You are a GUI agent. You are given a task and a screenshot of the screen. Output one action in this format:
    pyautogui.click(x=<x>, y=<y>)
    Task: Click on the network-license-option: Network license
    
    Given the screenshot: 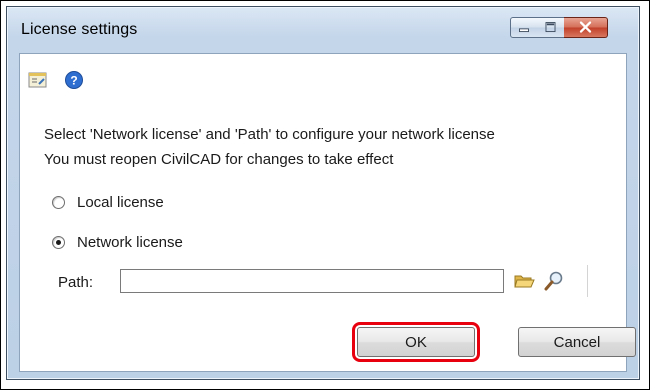 What is the action you would take?
    pyautogui.click(x=117, y=242)
    